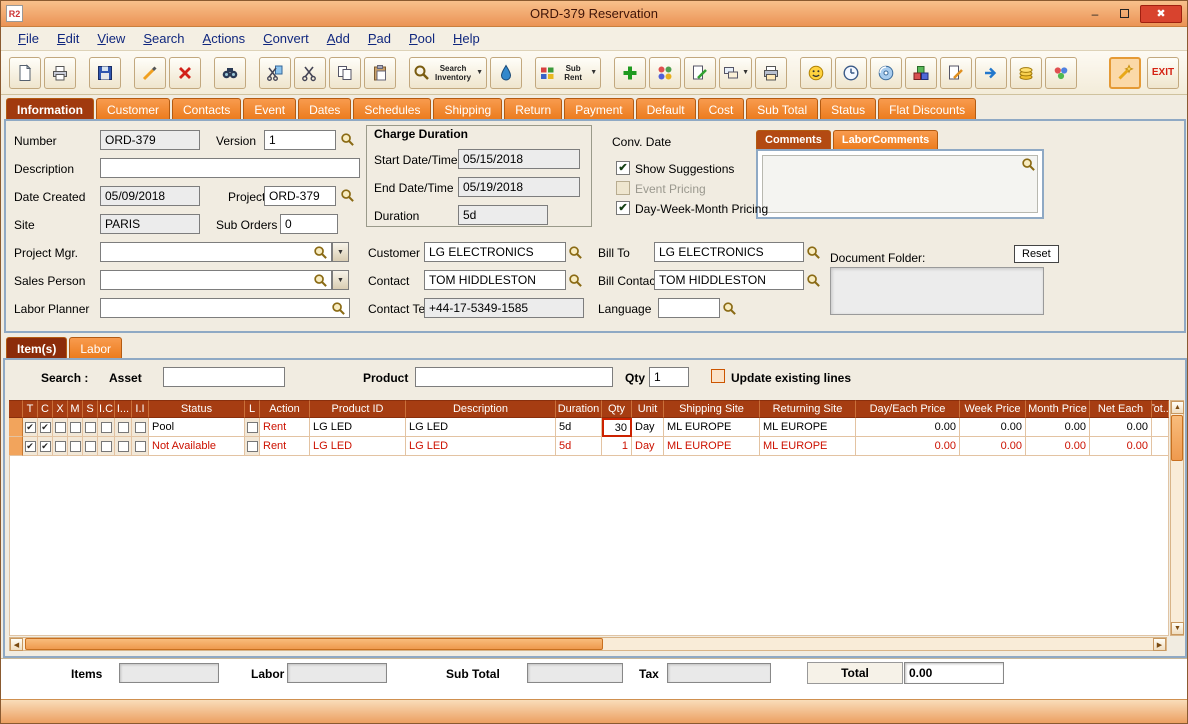  I want to click on search-inventory-button: Search Inventory ▼, so click(448, 72).